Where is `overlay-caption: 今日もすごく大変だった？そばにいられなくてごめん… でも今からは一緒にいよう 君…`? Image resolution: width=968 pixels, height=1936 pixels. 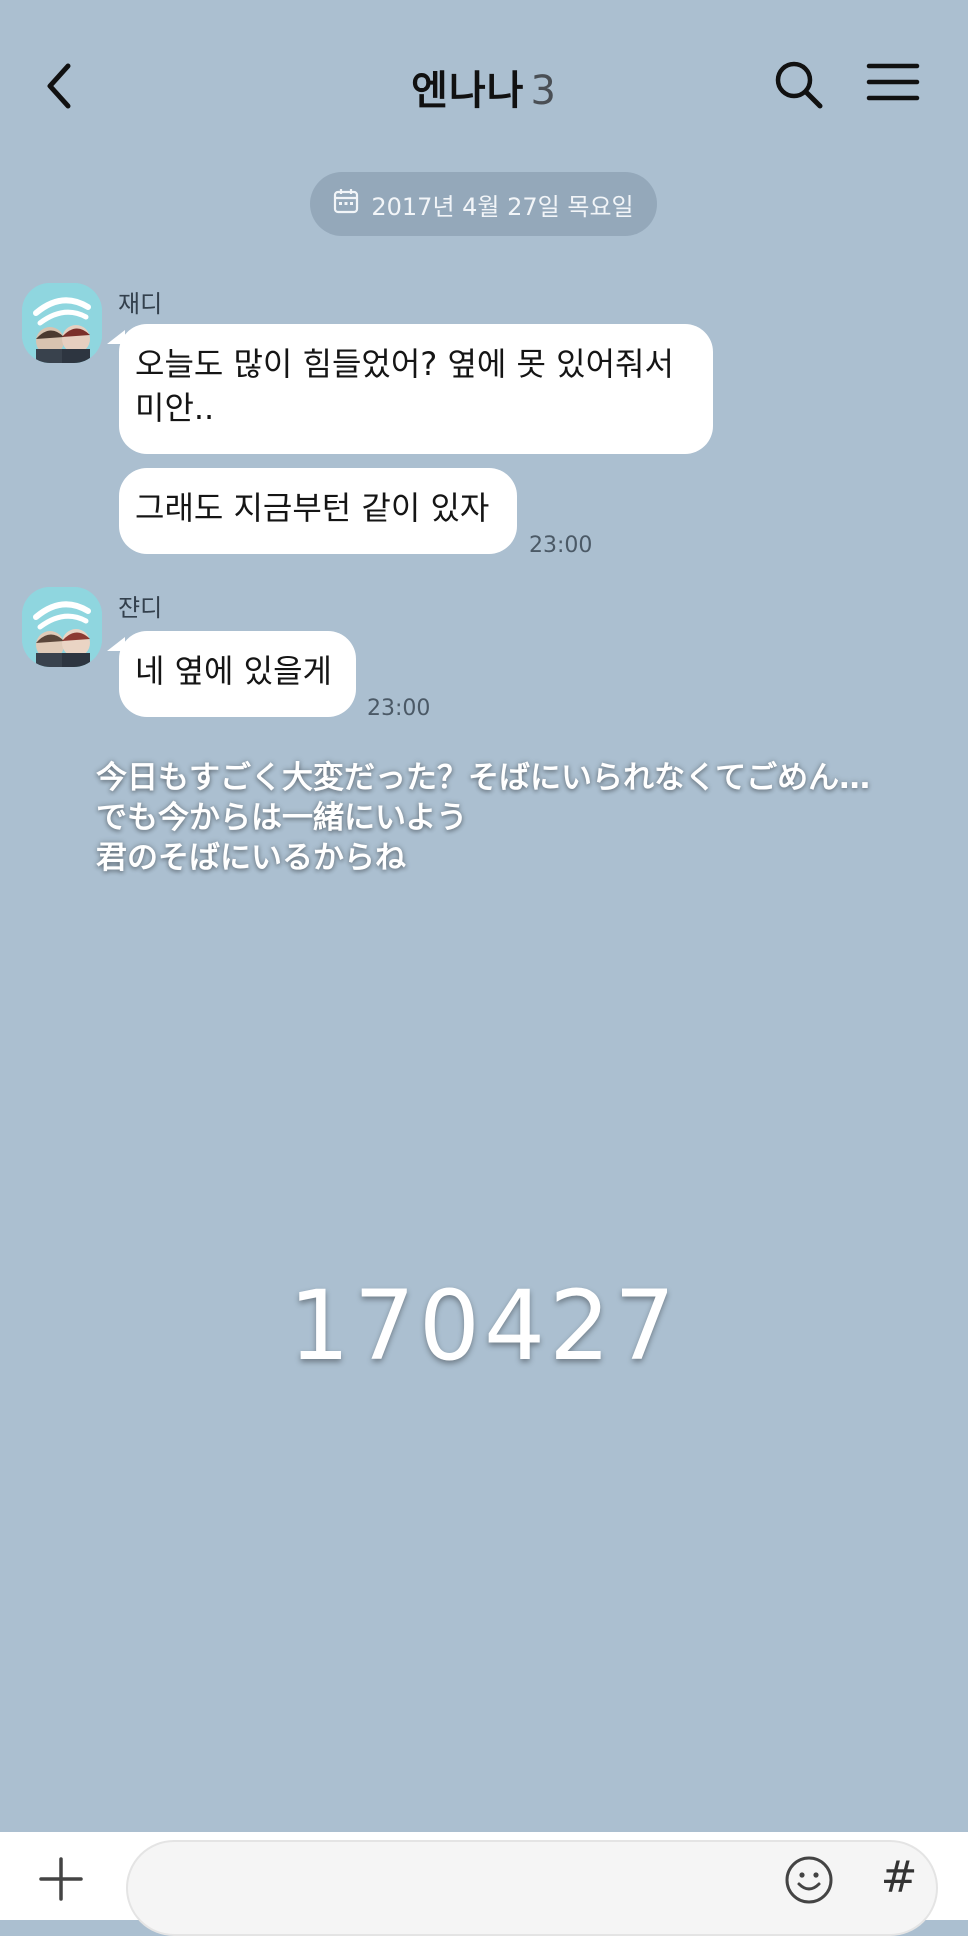 overlay-caption: 今日もすごく大変だった？そばにいられなくてごめん… でも今からは一緒にいよう 君… is located at coordinates (483, 818).